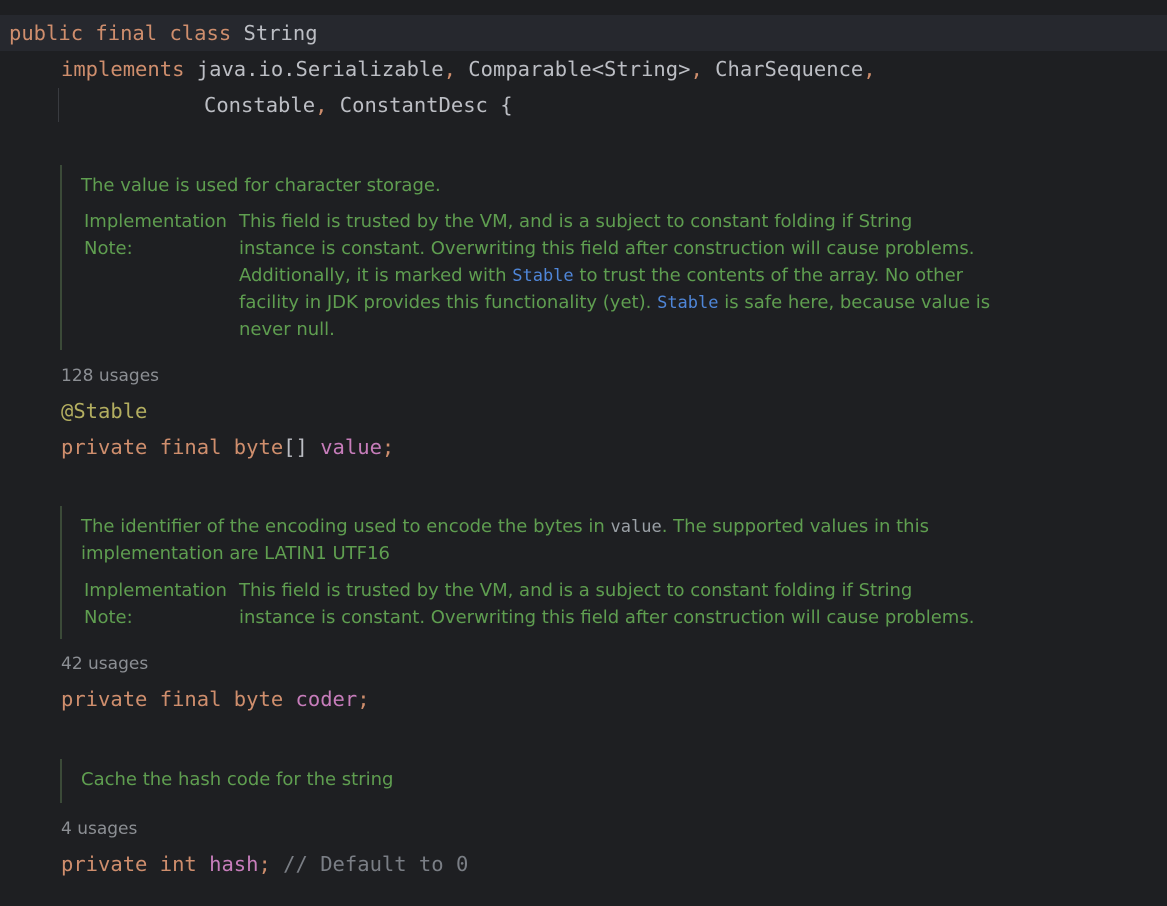 The height and width of the screenshot is (906, 1167). Describe the element at coordinates (99, 829) in the screenshot. I see `usages-hint: 4 usages` at that location.